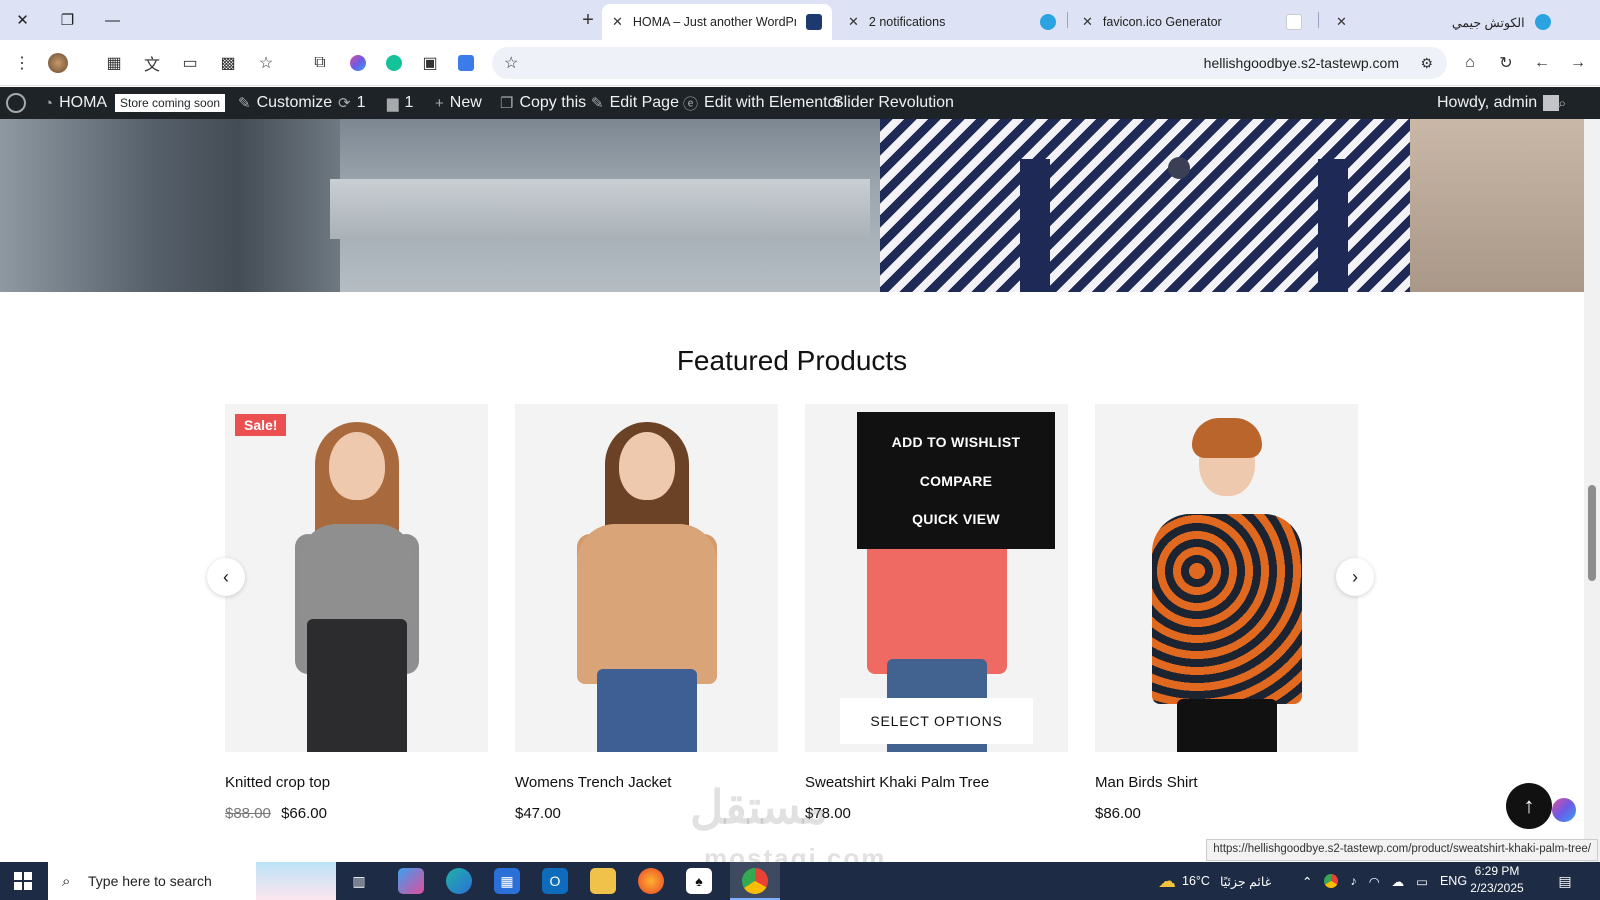 Image resolution: width=1600 pixels, height=900 pixels. I want to click on task-view-icon: ▥, so click(359, 881).